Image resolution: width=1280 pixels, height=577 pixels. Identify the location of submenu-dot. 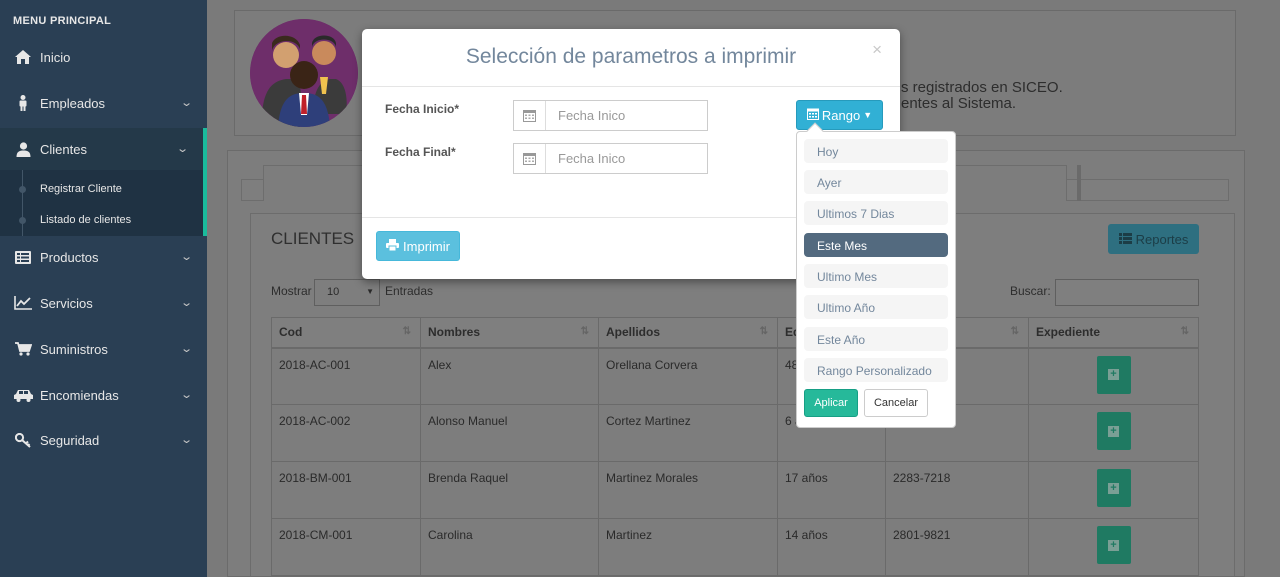
(22, 220).